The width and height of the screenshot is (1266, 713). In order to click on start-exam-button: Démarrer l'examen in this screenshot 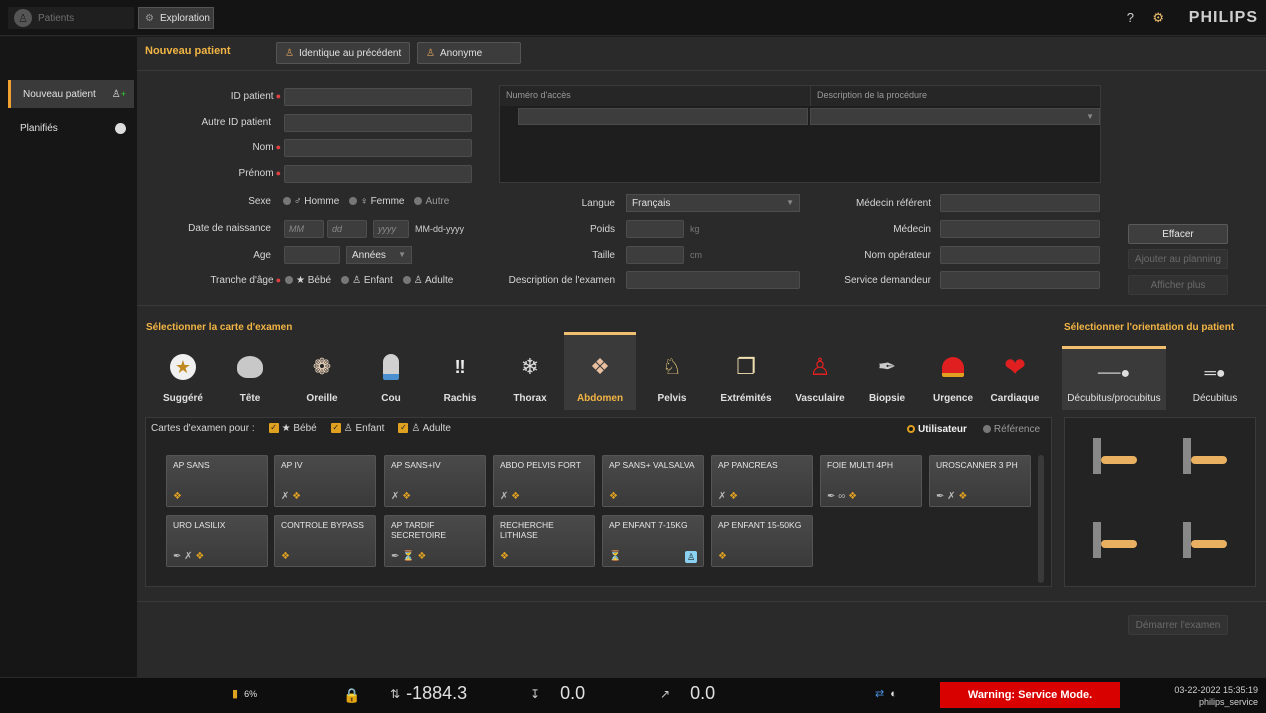, I will do `click(1178, 625)`.